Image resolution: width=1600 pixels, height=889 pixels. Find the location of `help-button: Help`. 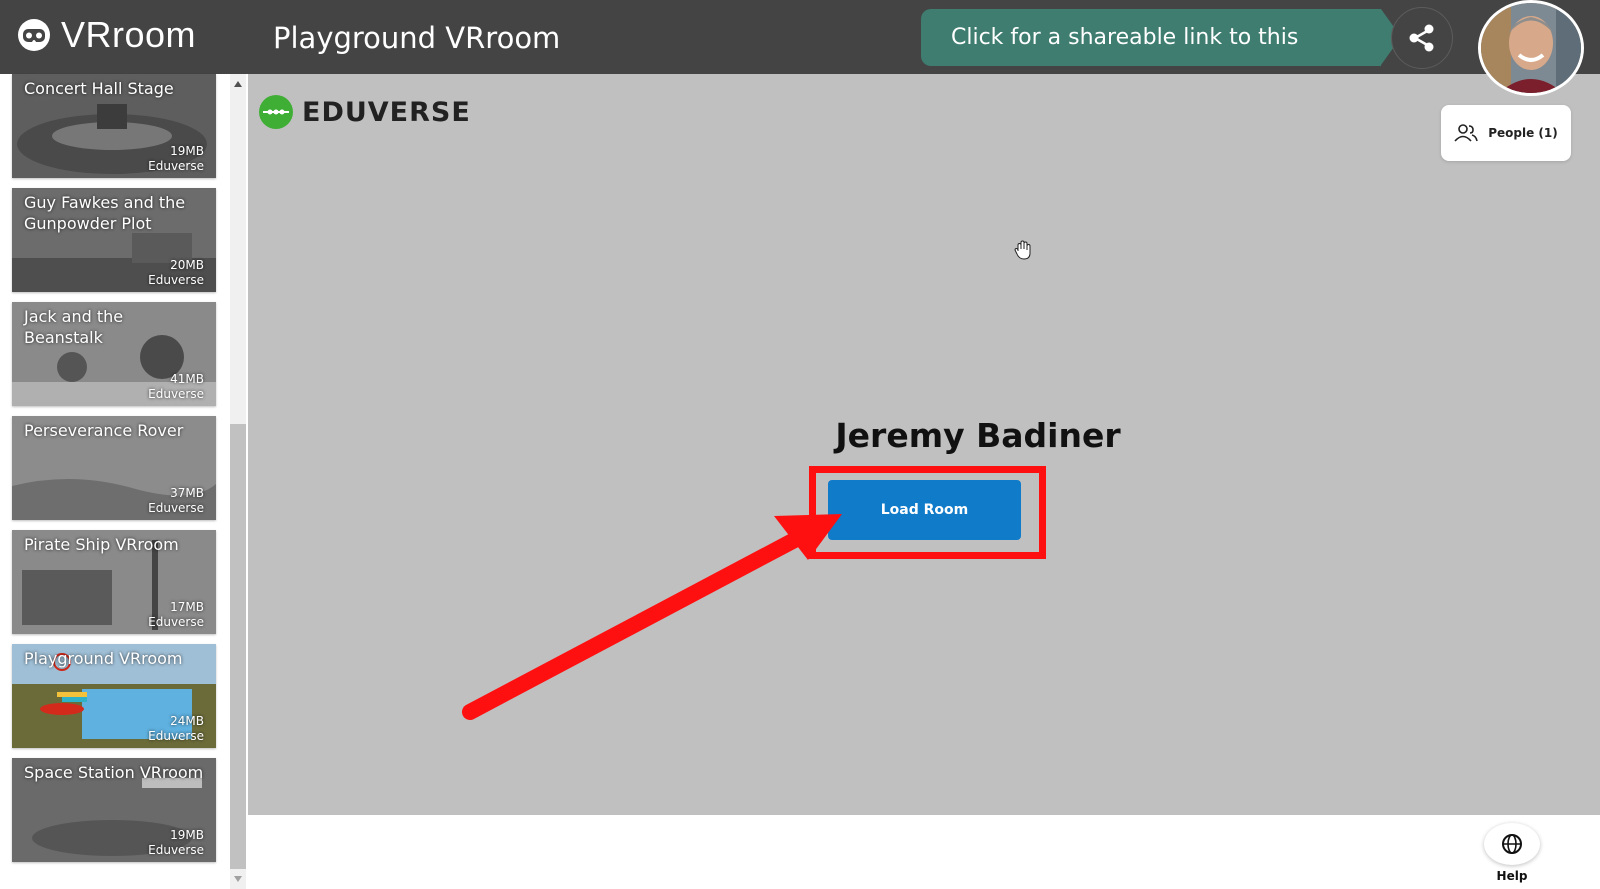

help-button: Help is located at coordinates (1512, 856).